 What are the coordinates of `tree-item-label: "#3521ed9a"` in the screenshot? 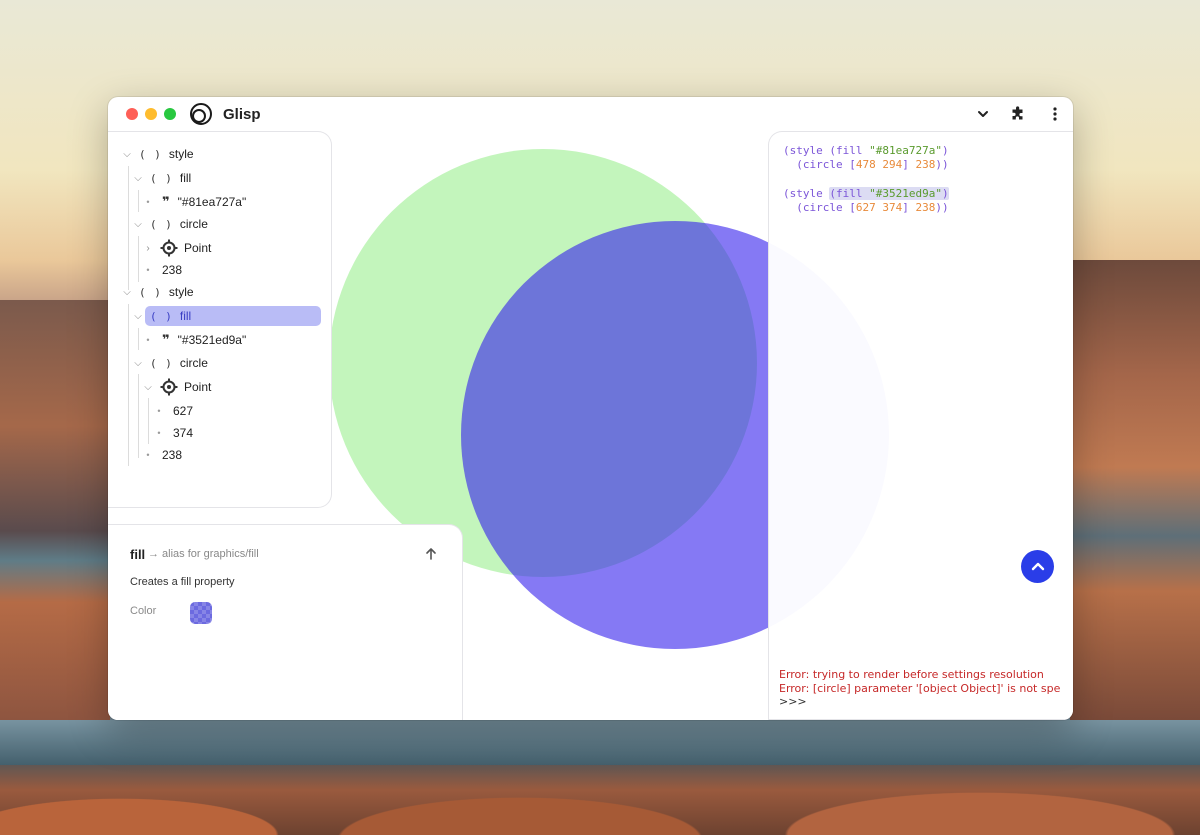 It's located at (212, 340).